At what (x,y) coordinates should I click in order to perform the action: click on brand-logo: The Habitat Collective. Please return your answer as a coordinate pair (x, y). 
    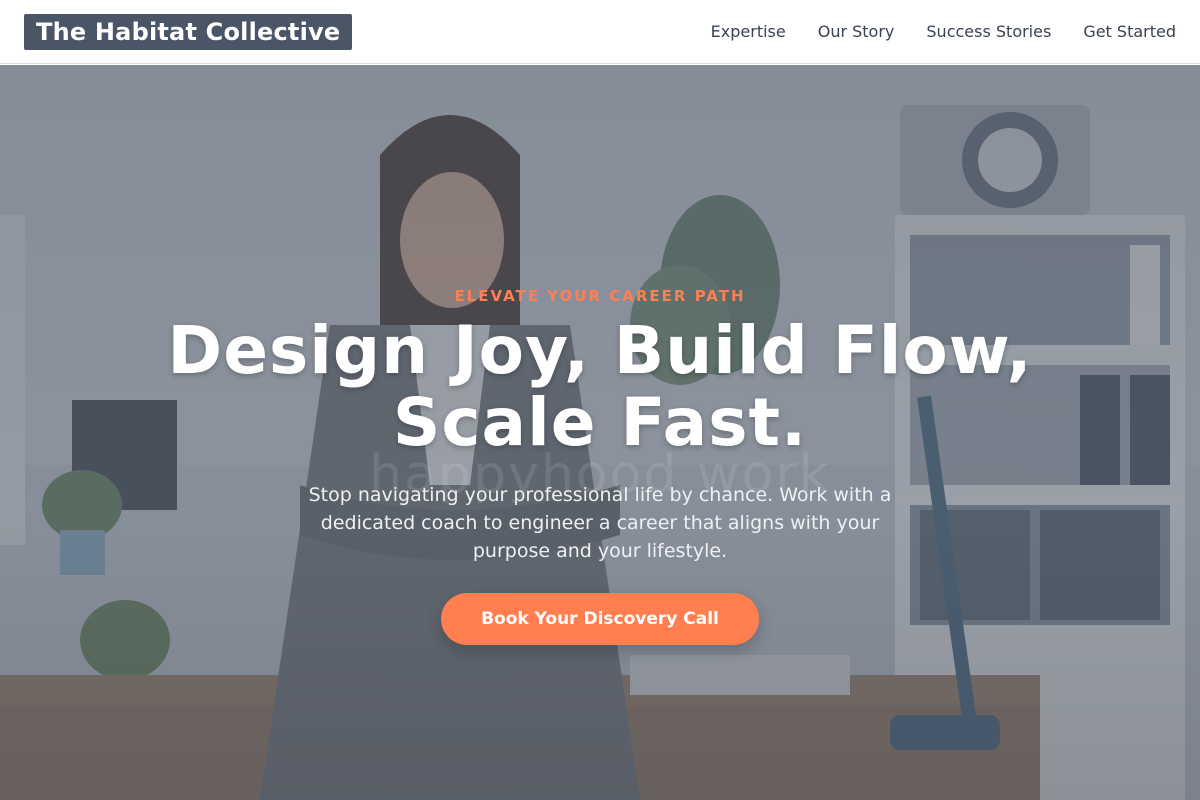
    Looking at the image, I should click on (188, 31).